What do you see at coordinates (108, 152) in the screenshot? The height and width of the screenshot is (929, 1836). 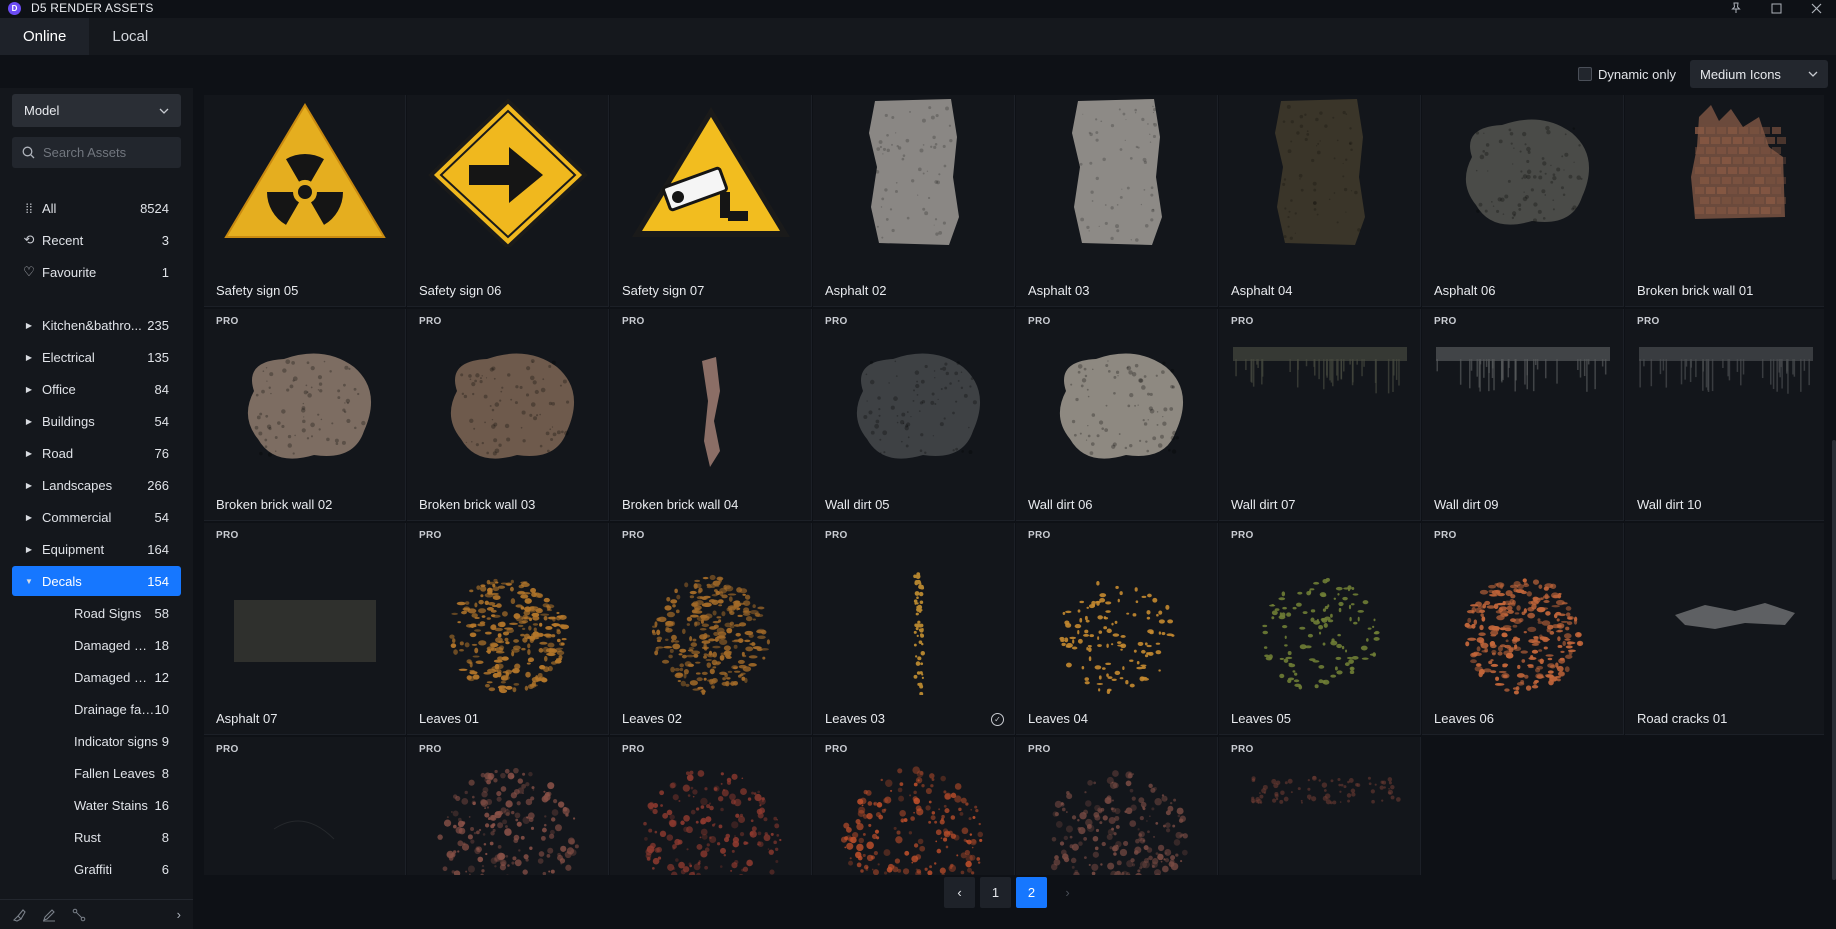 I see `search-input` at bounding box center [108, 152].